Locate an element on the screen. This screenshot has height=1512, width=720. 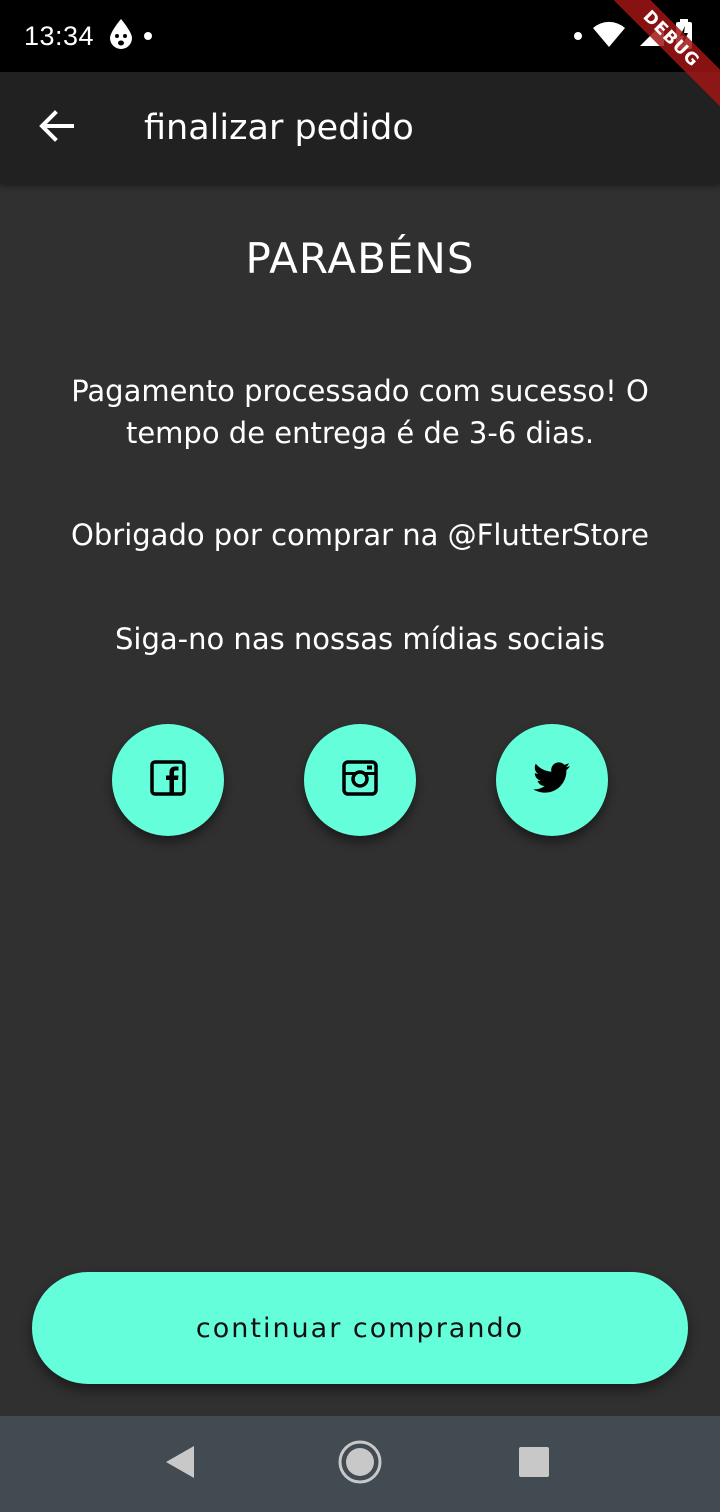
instagram-button is located at coordinates (360, 780).